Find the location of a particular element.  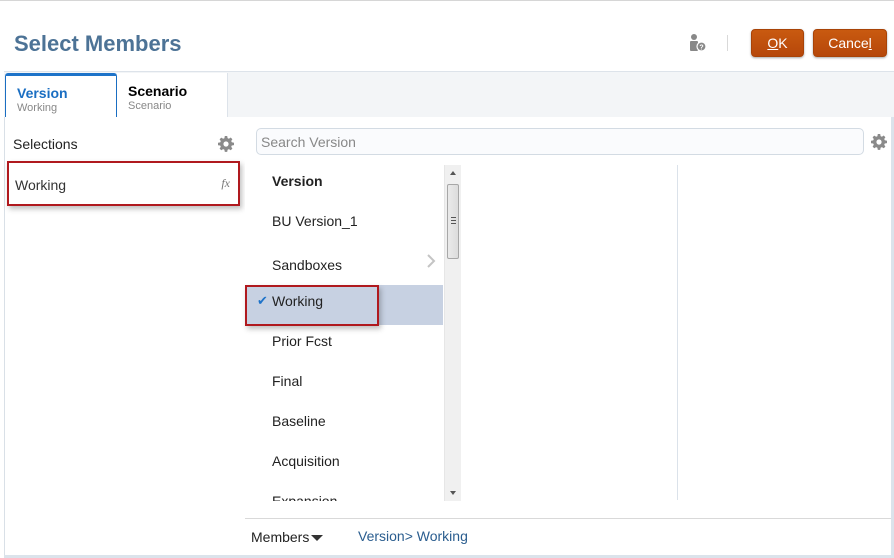

scroll-up-arrow-icon is located at coordinates (453, 173).